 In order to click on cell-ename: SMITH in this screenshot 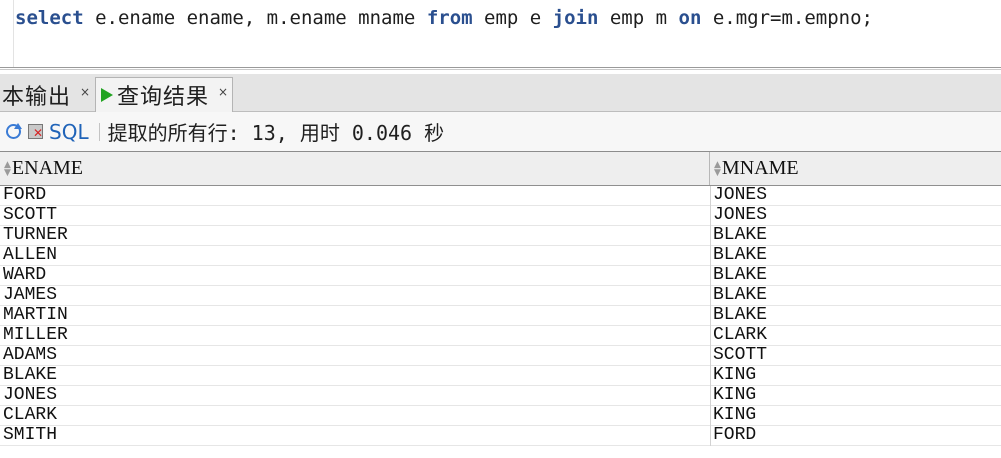, I will do `click(30, 435)`.